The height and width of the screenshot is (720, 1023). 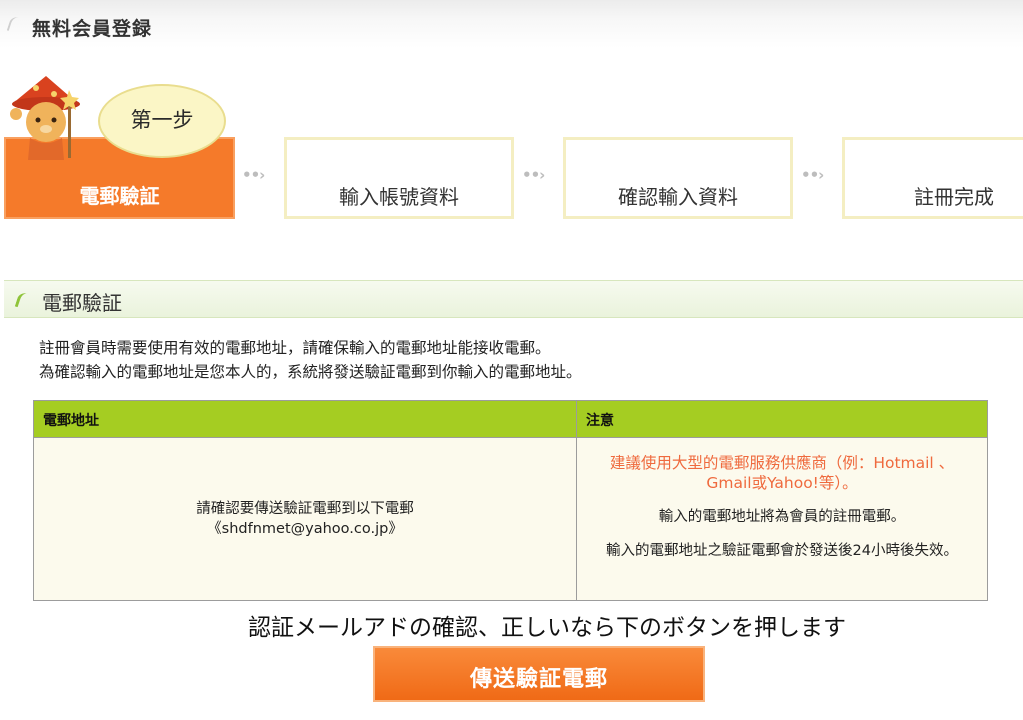 I want to click on email-confirm-cell: 請確認要傳送驗証電郵到以下電郵 《shdfnmet@yahoo.co.jp》, so click(x=305, y=519).